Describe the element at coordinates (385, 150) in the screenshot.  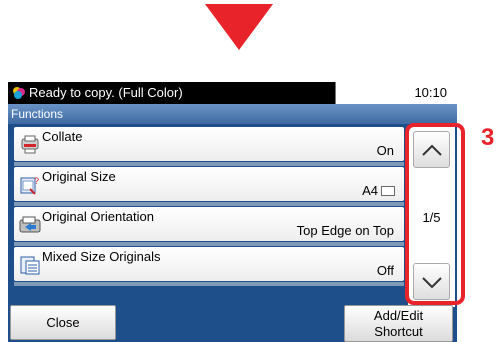
I see `function-value: On` at that location.